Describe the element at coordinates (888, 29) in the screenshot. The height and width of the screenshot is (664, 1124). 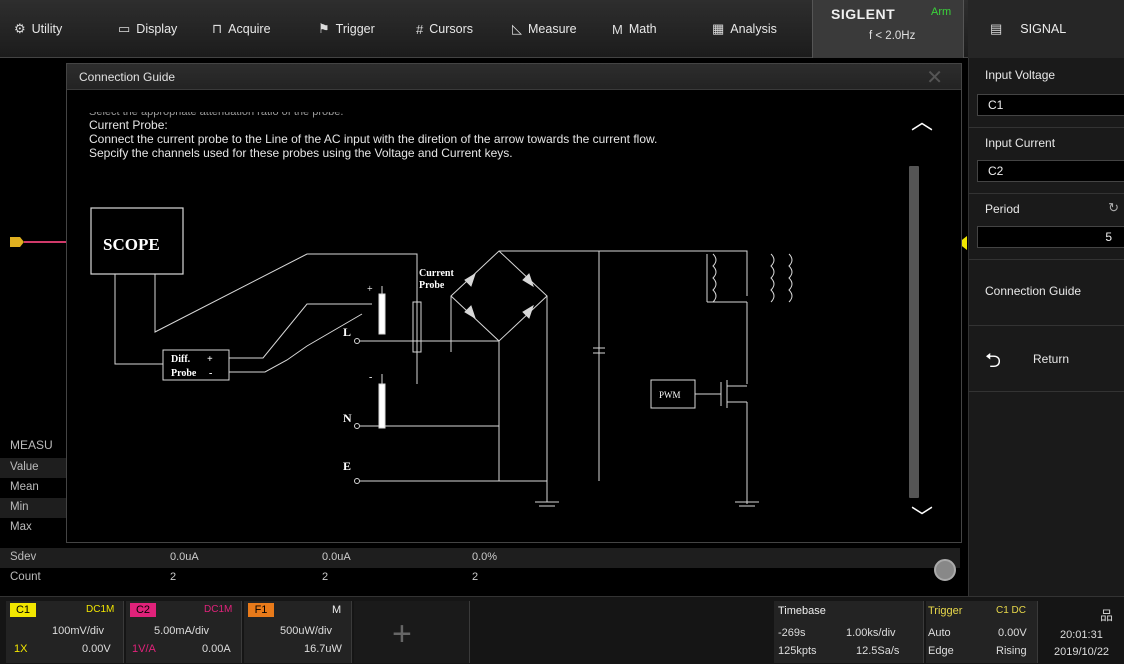
I see `brand-status-box: SIGLENT Arm f < 2.0Hz` at that location.